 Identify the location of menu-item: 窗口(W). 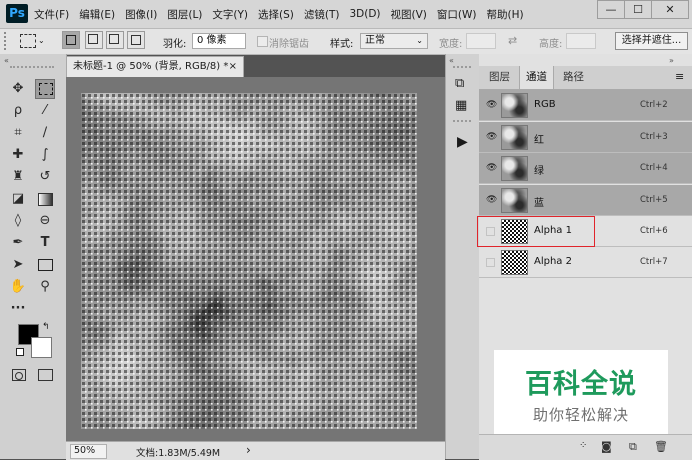
(457, 14).